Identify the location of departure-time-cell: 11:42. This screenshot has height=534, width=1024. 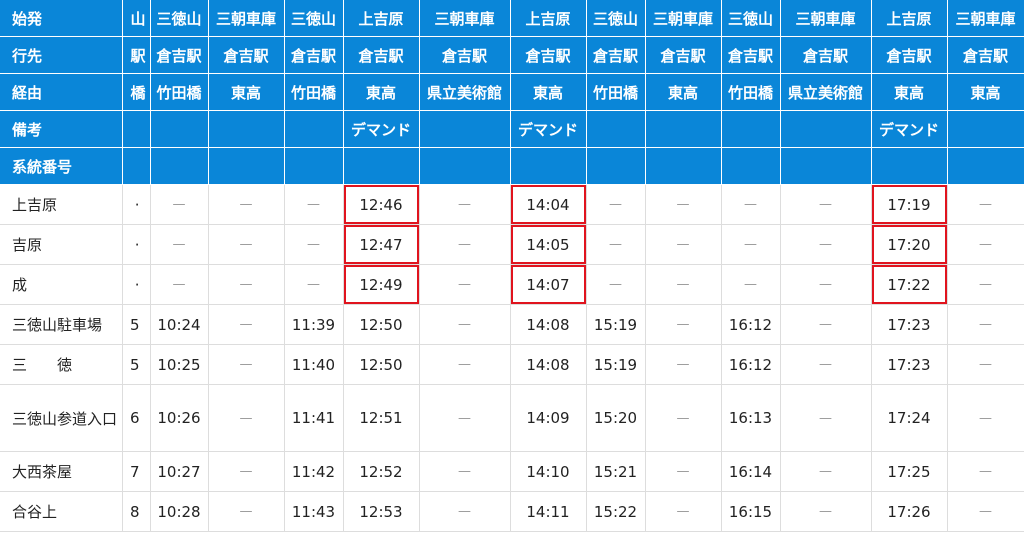
(314, 471).